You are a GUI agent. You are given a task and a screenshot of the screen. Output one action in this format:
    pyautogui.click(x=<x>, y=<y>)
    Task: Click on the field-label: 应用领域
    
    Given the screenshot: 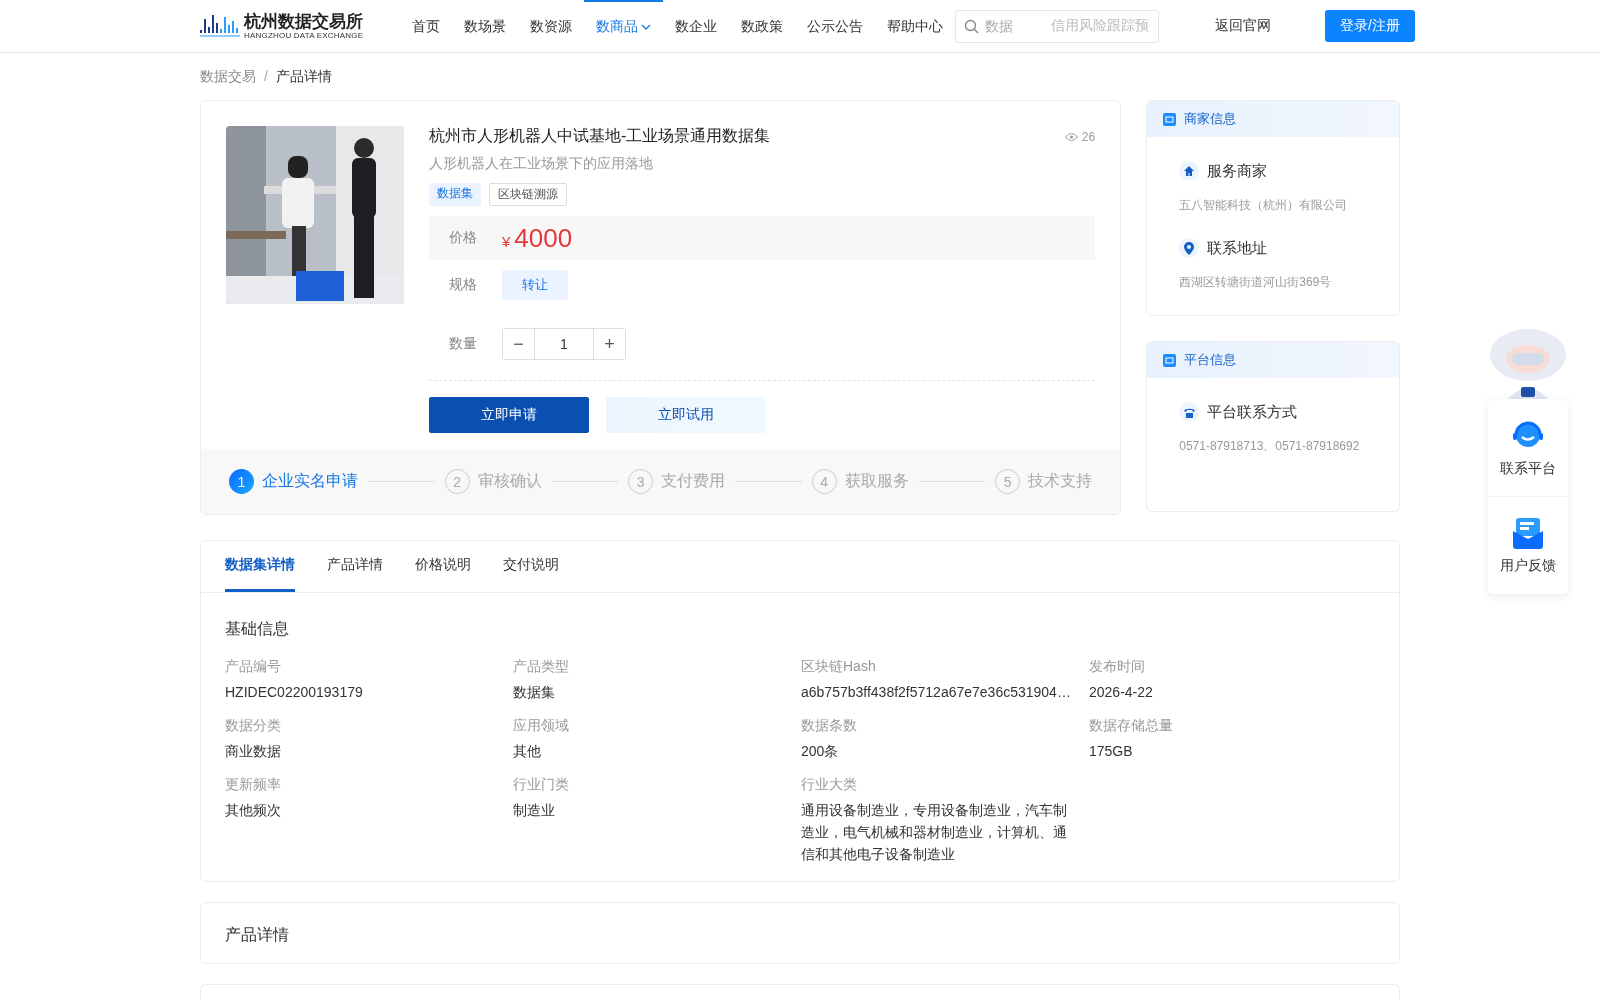 What is the action you would take?
    pyautogui.click(x=541, y=726)
    